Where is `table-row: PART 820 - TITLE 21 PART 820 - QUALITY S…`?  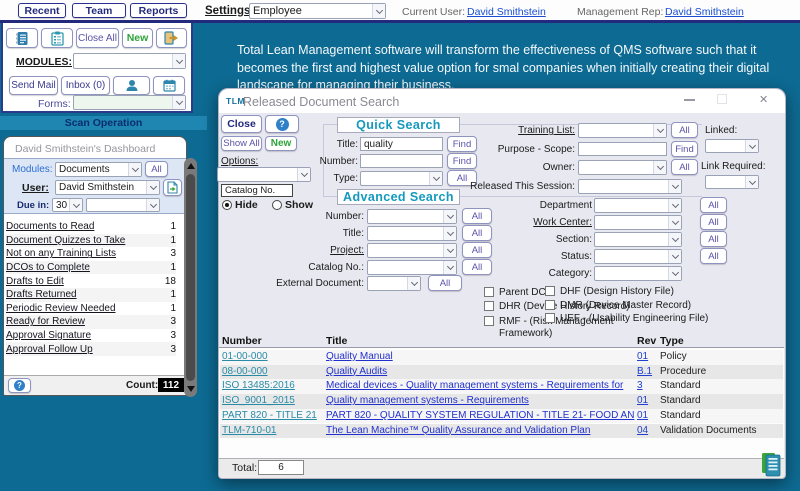
table-row: PART 820 - TITLE 21 PART 820 - QUALITY S… is located at coordinates (501, 416).